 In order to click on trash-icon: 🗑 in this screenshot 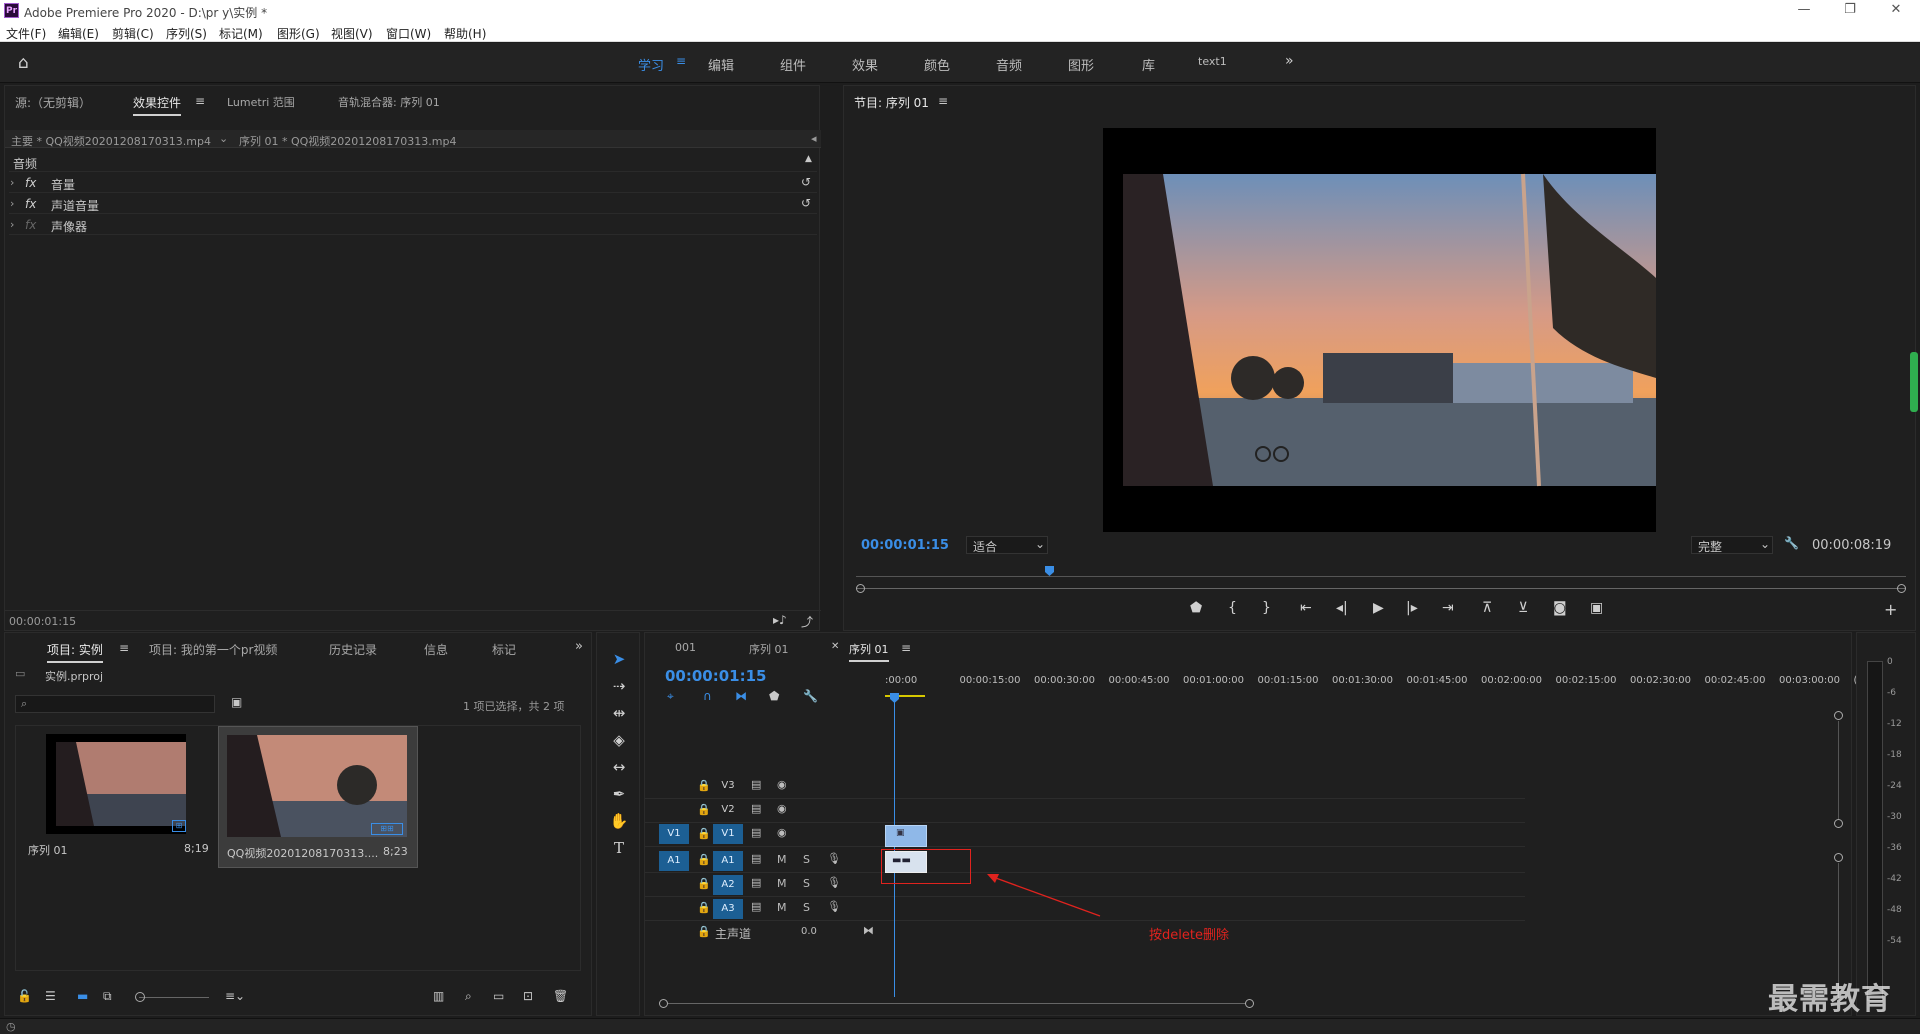, I will do `click(560, 996)`.